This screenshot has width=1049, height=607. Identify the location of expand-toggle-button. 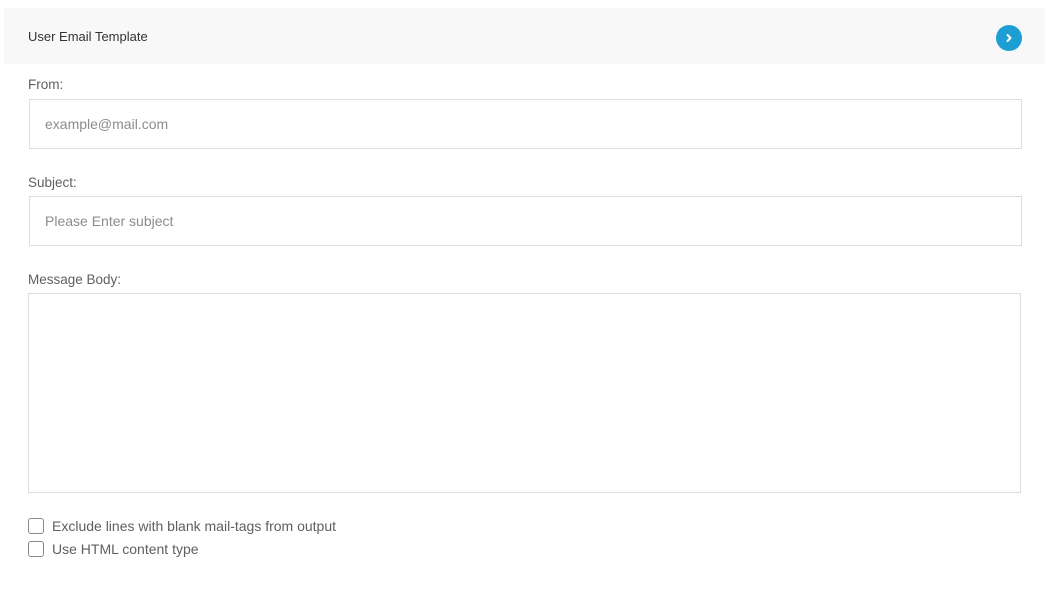
(1009, 38).